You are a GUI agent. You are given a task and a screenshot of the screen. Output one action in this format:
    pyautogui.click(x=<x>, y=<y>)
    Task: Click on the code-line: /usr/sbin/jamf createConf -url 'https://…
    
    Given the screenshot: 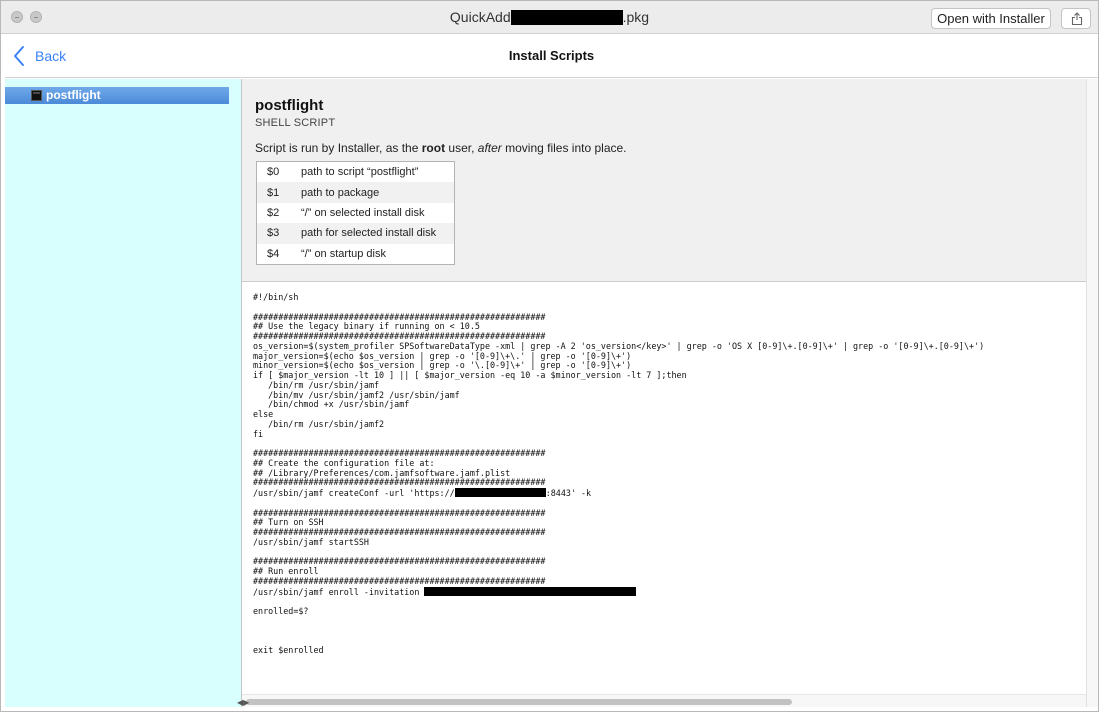 What is the action you would take?
    pyautogui.click(x=668, y=493)
    